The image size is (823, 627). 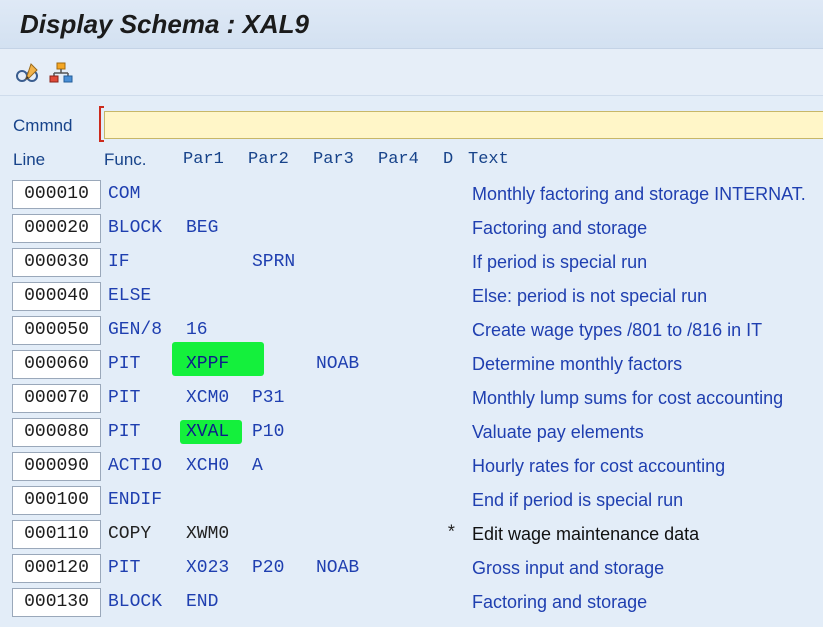 What do you see at coordinates (119, 262) in the screenshot?
I see `cell-func: IF` at bounding box center [119, 262].